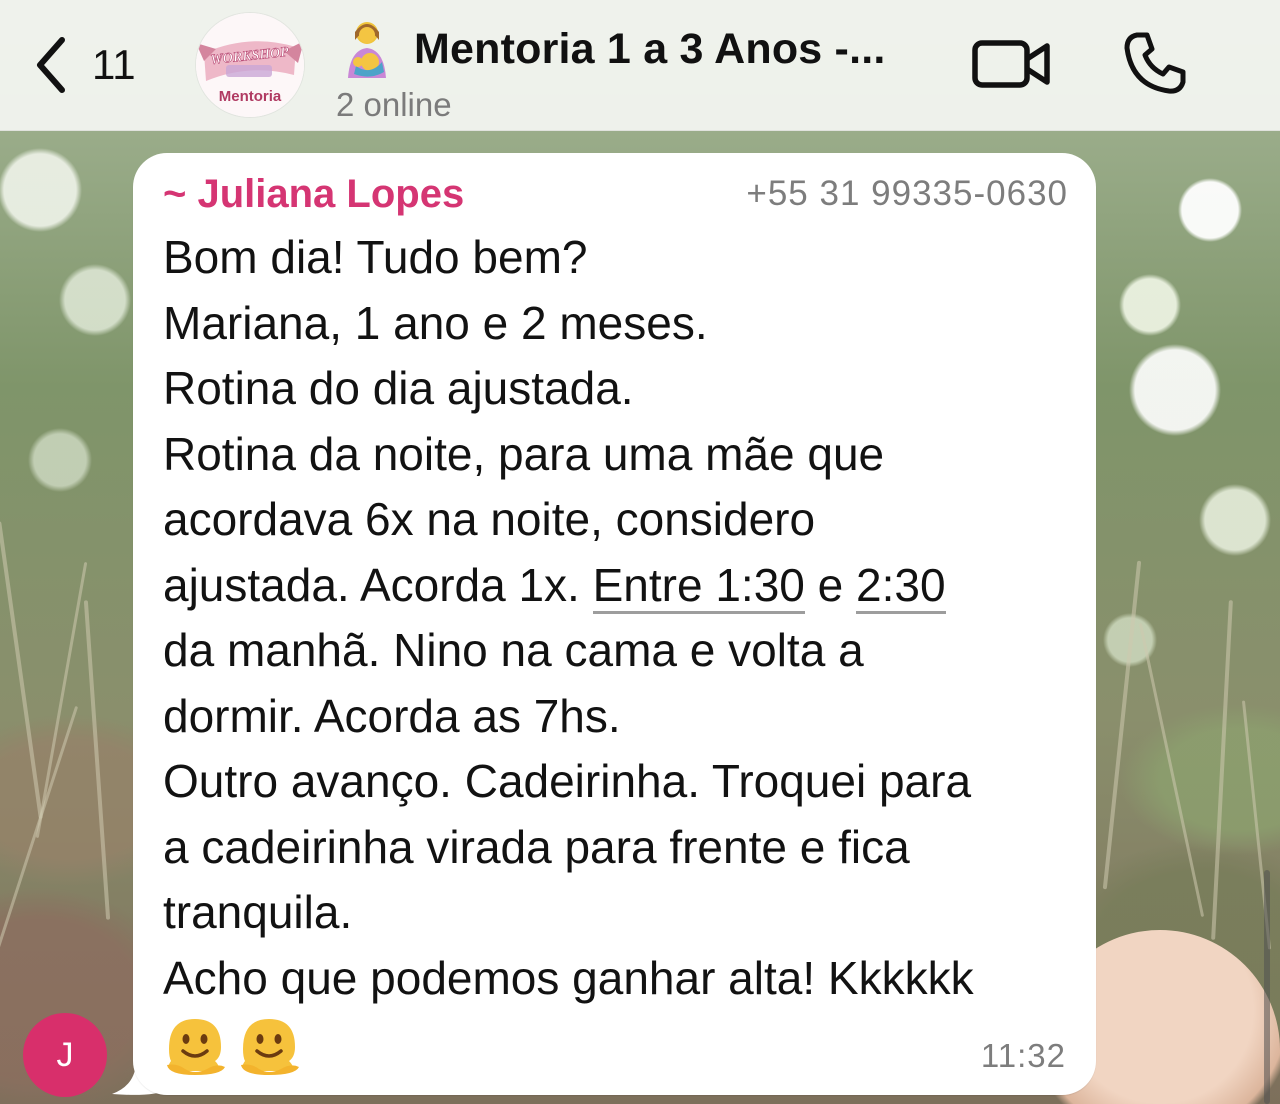 The image size is (1280, 1104). What do you see at coordinates (250, 65) in the screenshot?
I see `group-avatar: WORKSHOP Mentoria` at bounding box center [250, 65].